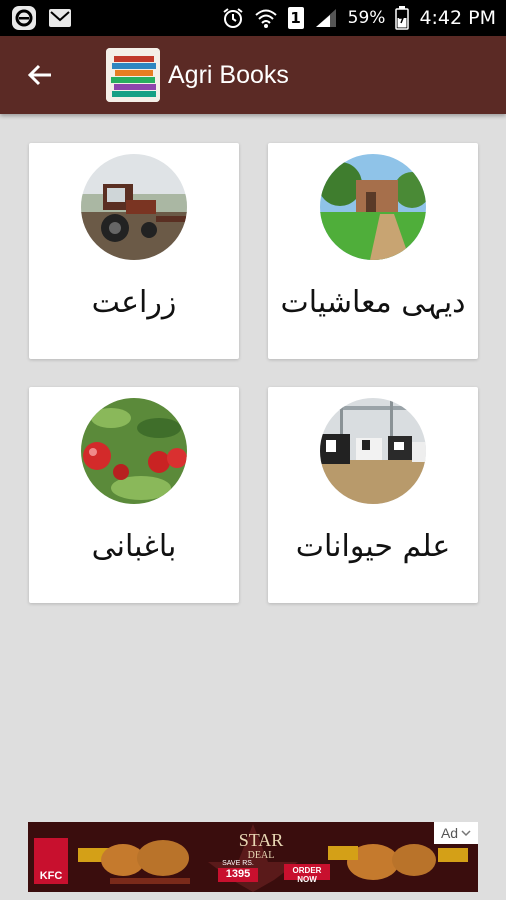 The height and width of the screenshot is (900, 506). I want to click on app-bar: Agri Books, so click(253, 75).